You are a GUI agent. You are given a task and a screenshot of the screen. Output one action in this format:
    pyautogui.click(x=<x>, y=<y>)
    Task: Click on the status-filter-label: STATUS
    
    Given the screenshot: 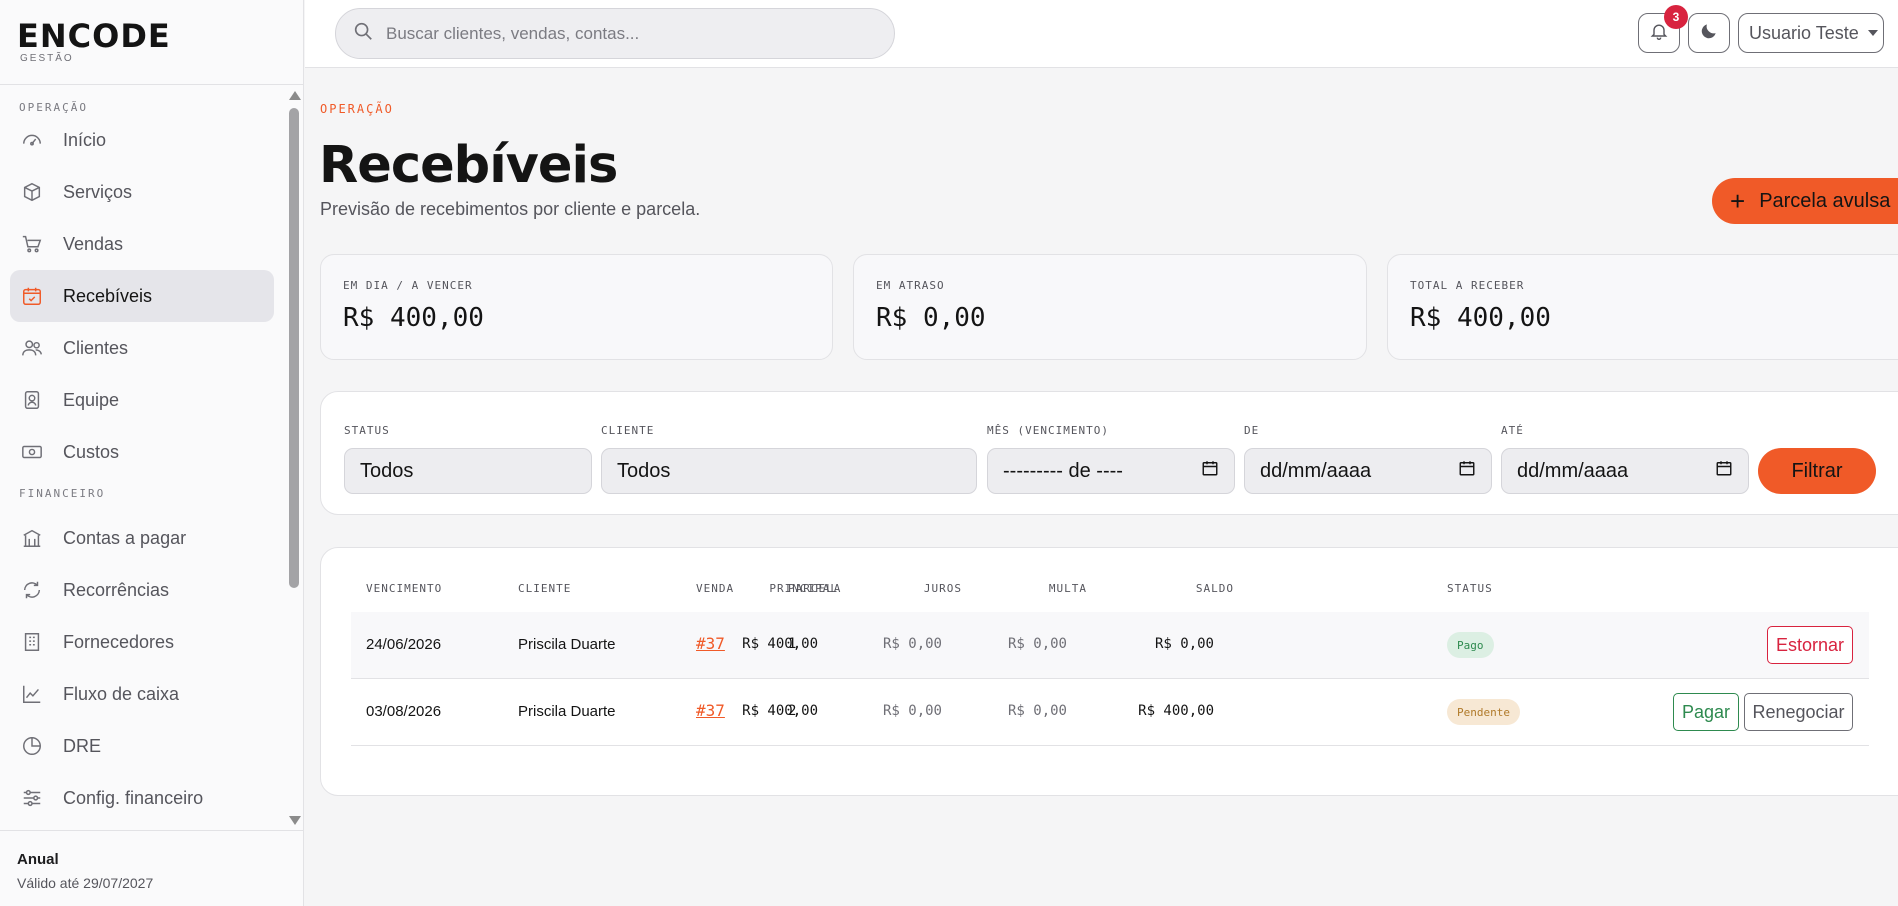 What is the action you would take?
    pyautogui.click(x=367, y=430)
    